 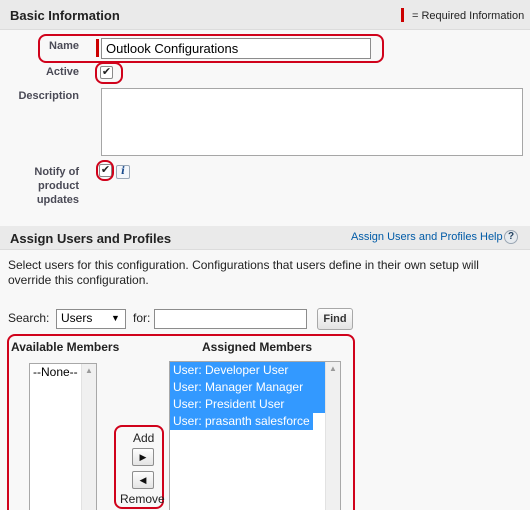 What do you see at coordinates (255, 387) in the screenshot?
I see `assigned-option: User: Manager Manager` at bounding box center [255, 387].